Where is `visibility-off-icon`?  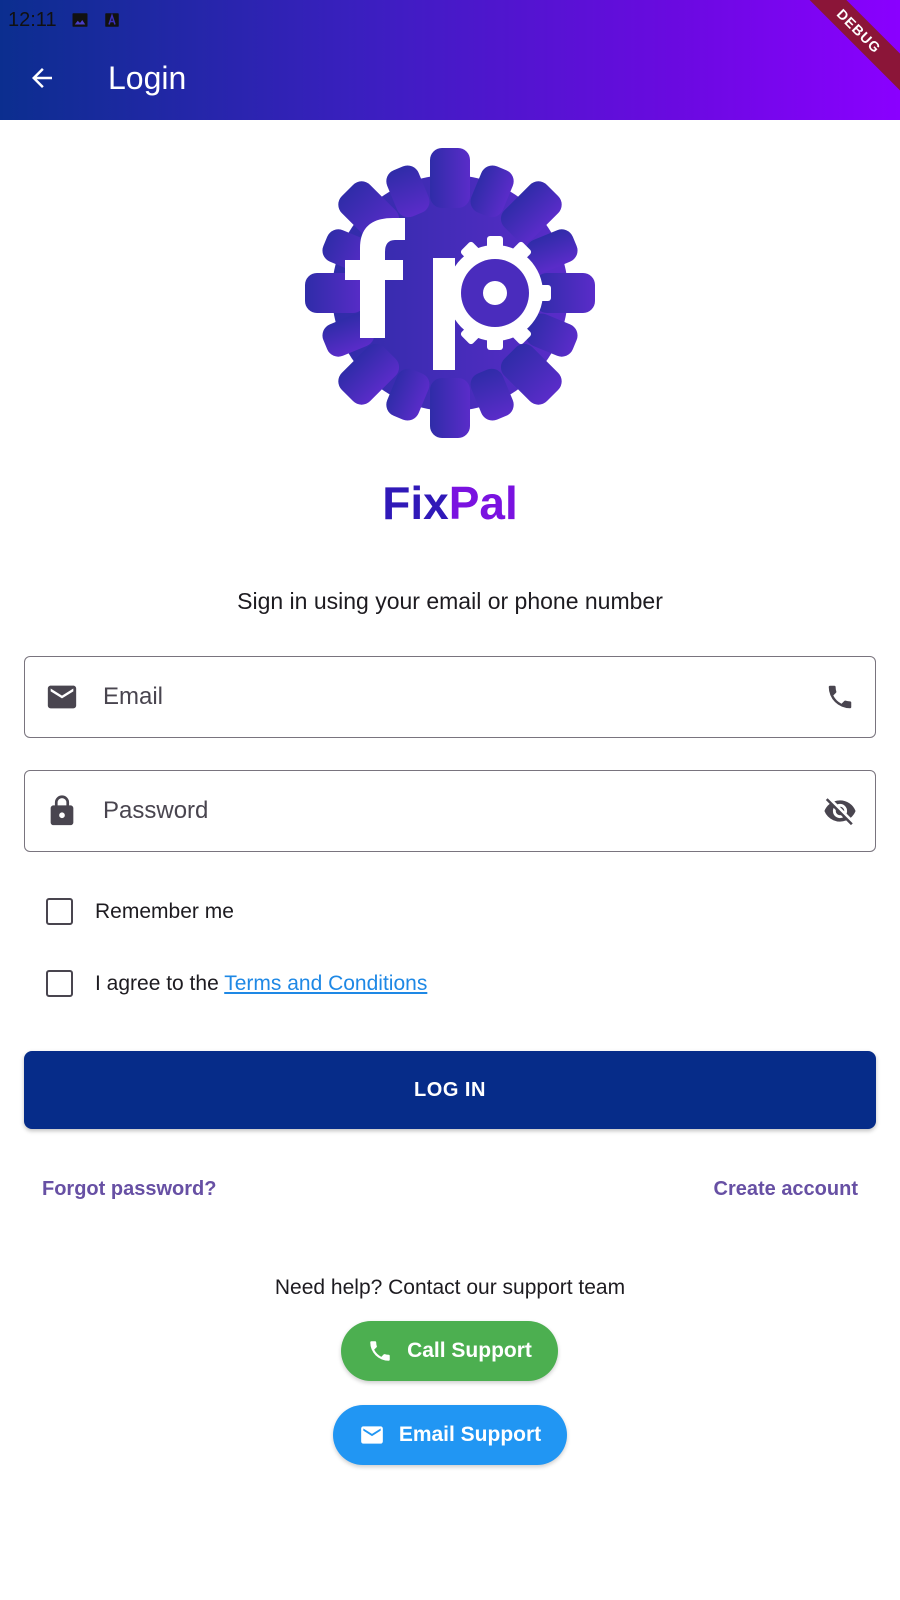 visibility-off-icon is located at coordinates (840, 812).